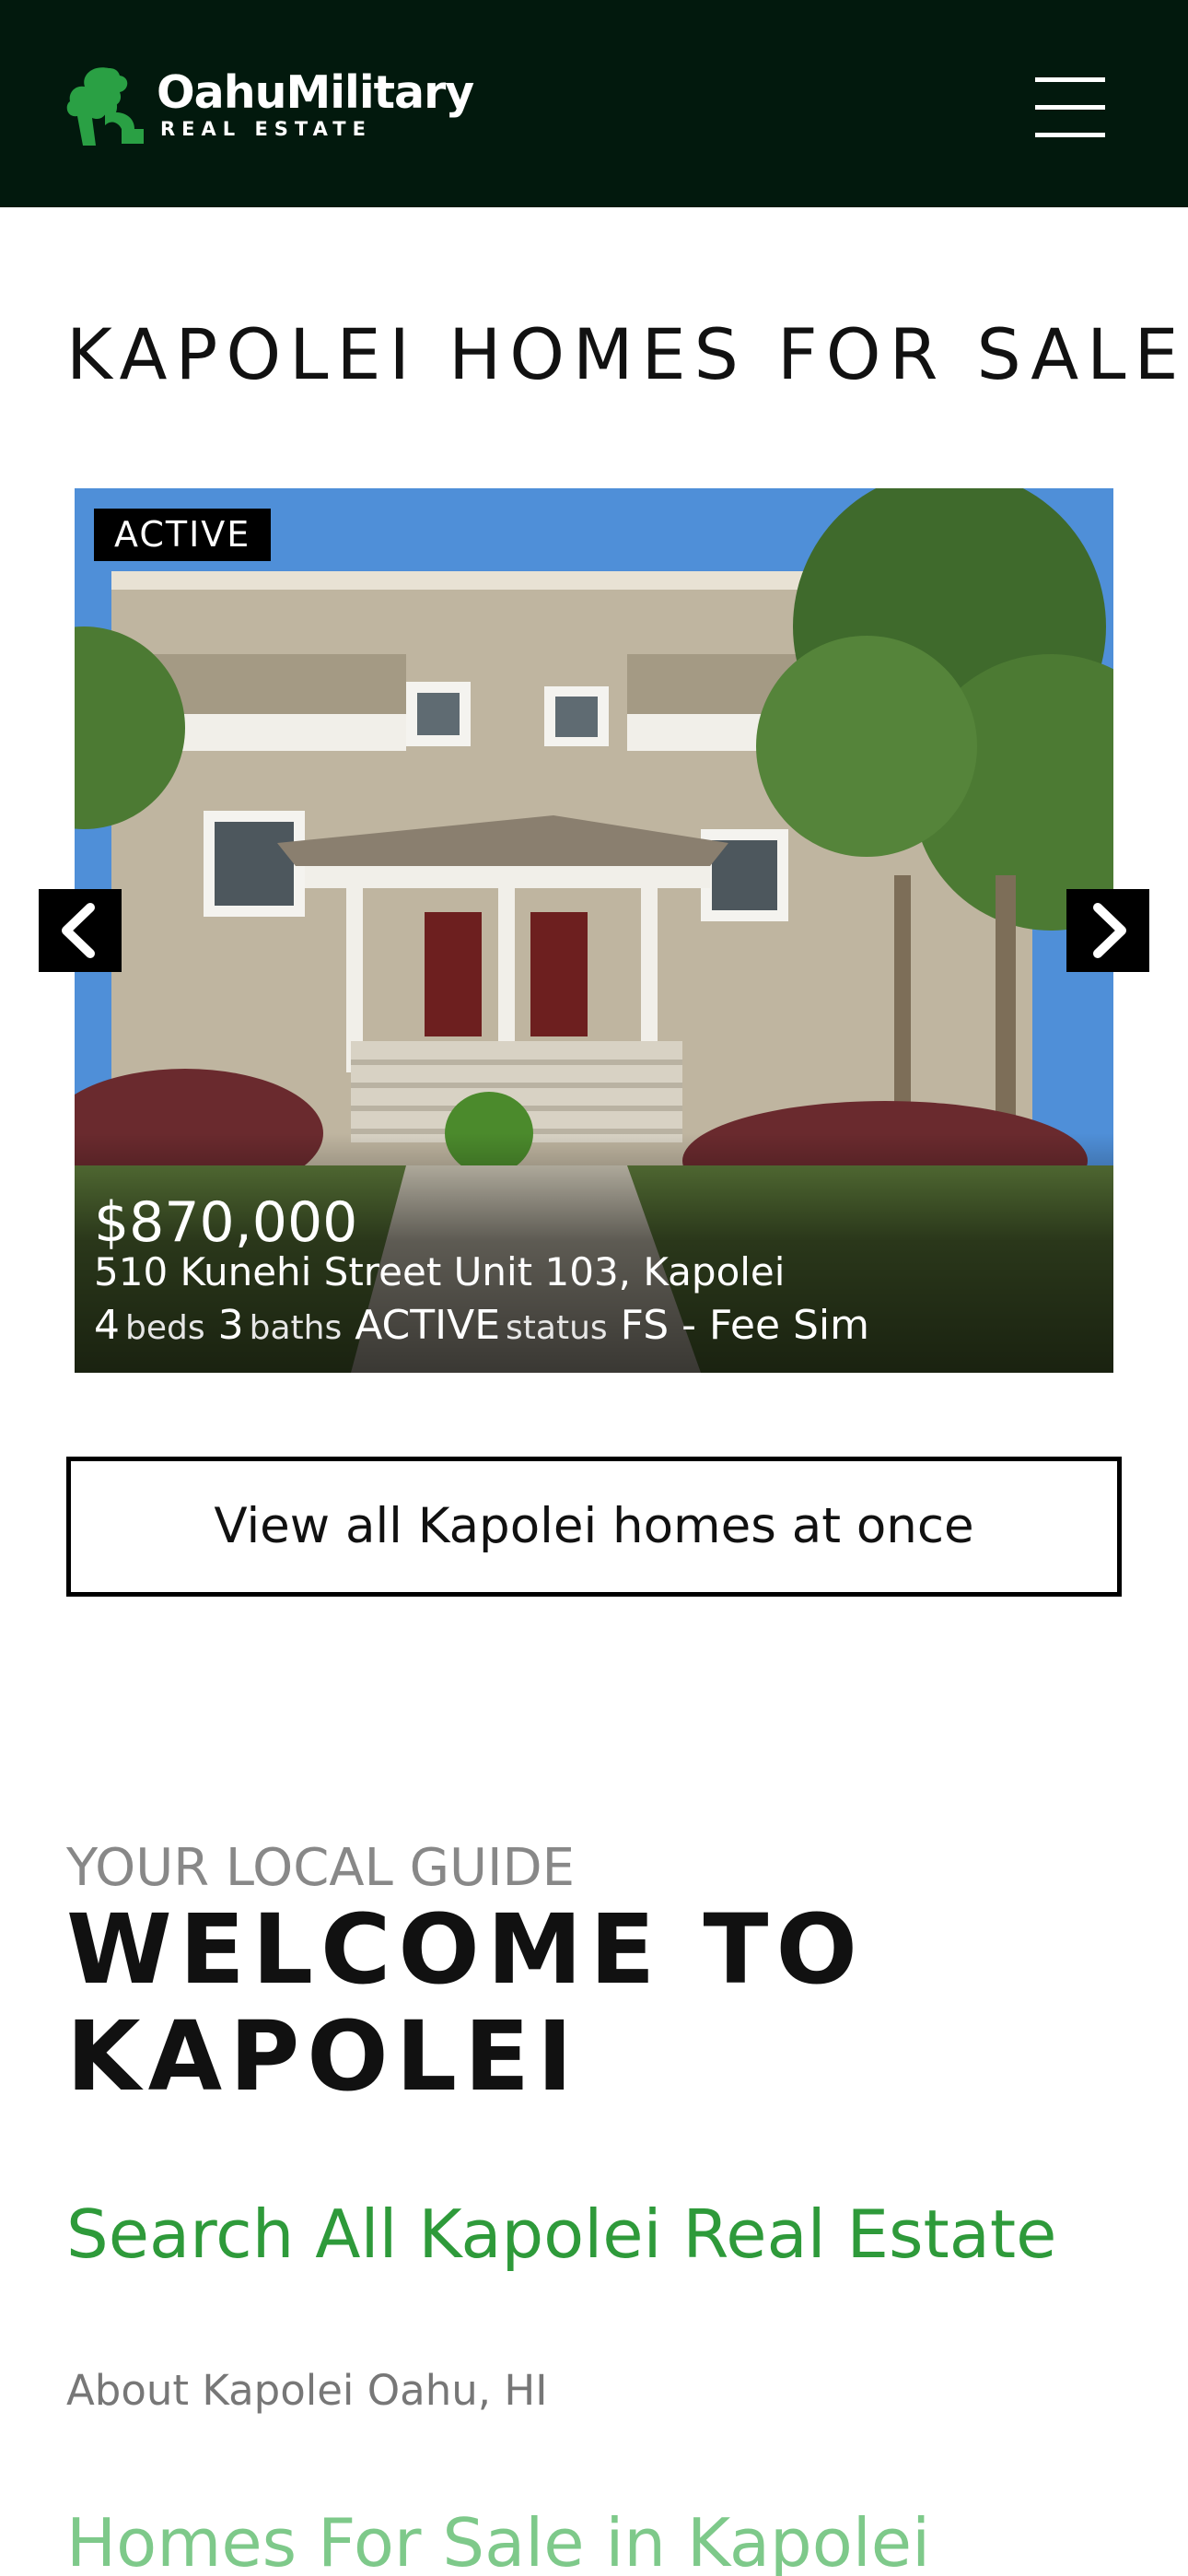 The width and height of the screenshot is (1188, 2576). I want to click on slider-prev-button, so click(80, 930).